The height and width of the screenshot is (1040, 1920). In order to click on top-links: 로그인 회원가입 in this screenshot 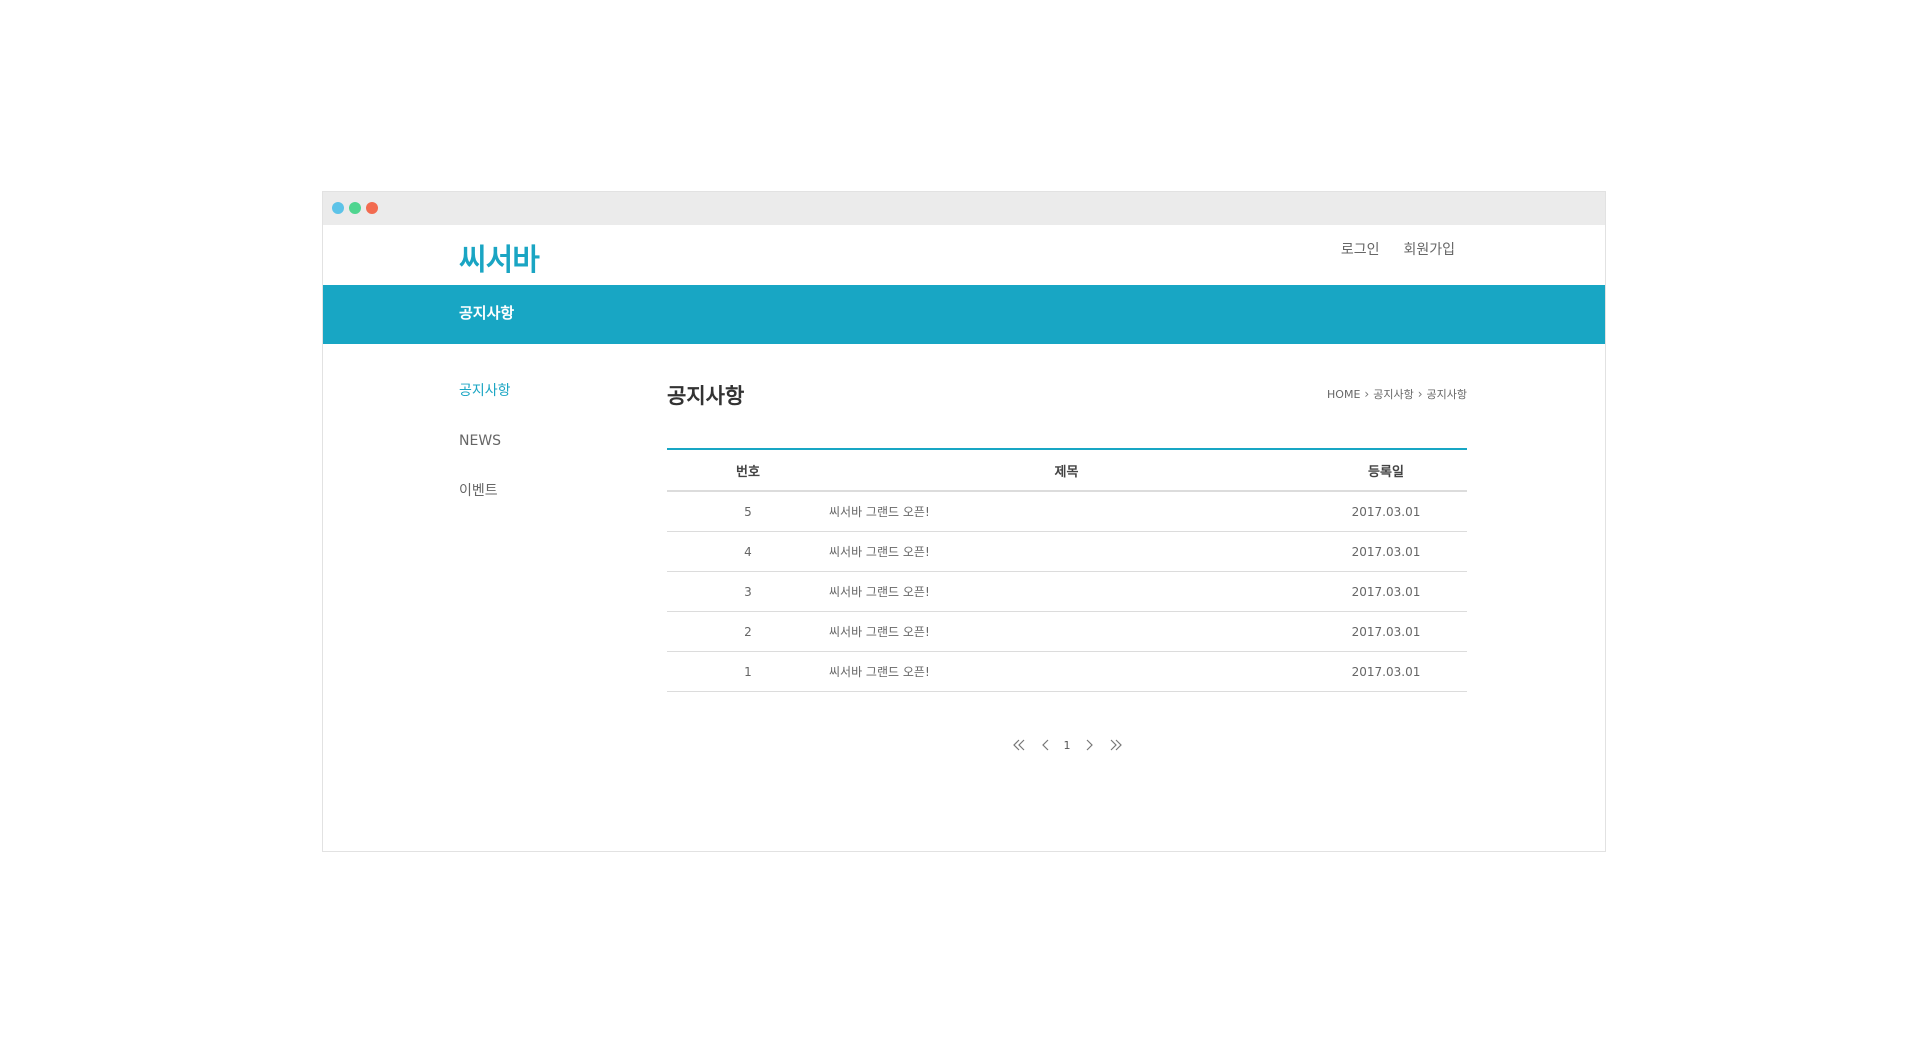, I will do `click(1398, 249)`.